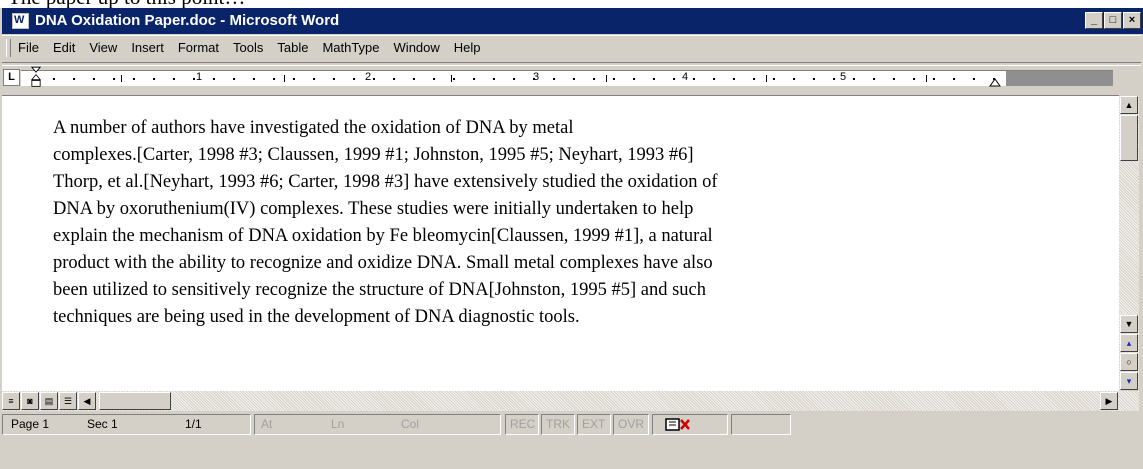 This screenshot has width=1143, height=469. What do you see at coordinates (679, 424) in the screenshot?
I see `spelling-book-icon` at bounding box center [679, 424].